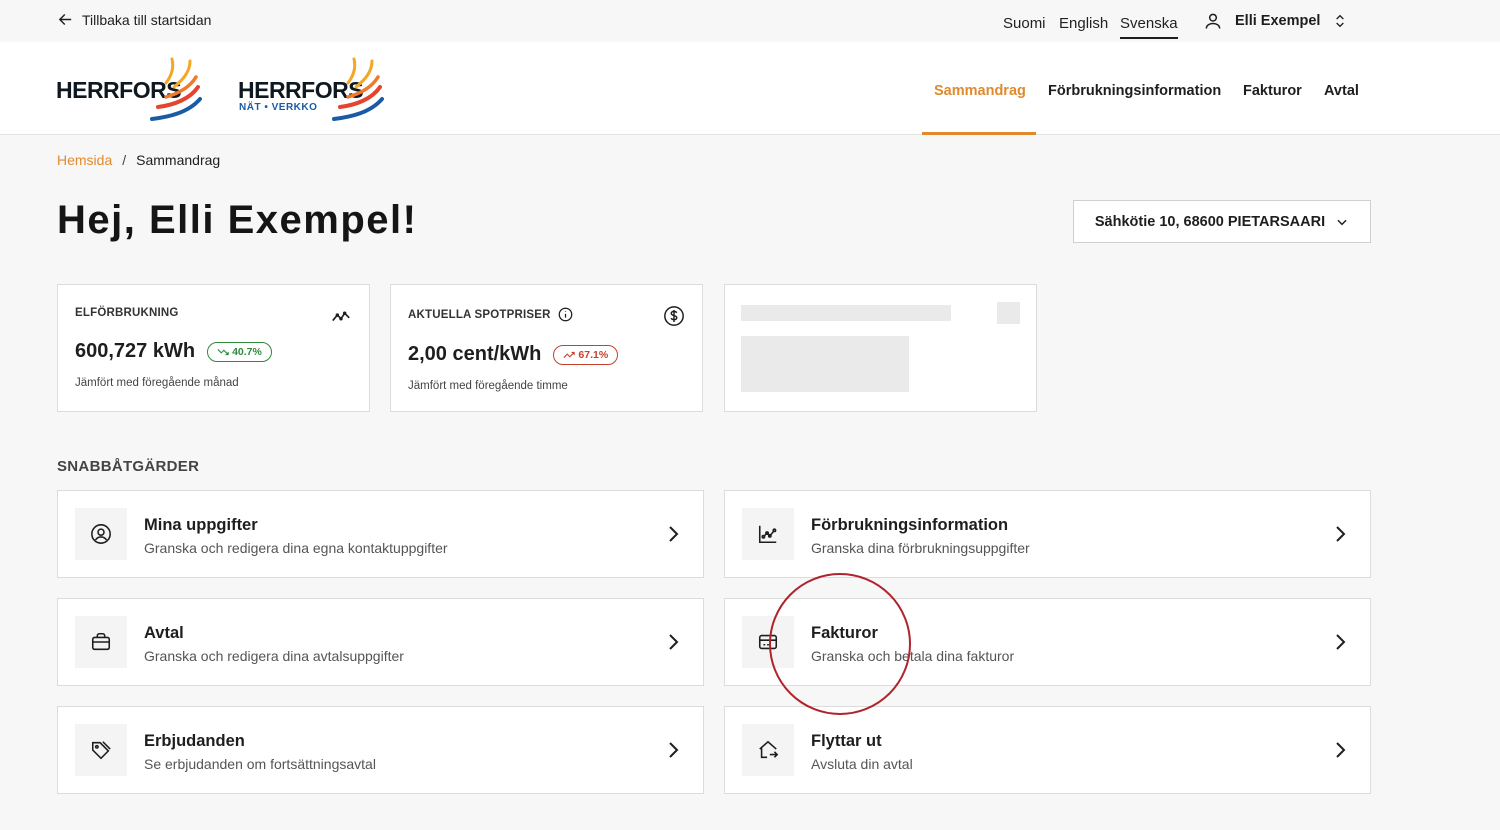 This screenshot has width=1500, height=830. Describe the element at coordinates (593, 354) in the screenshot. I see `change-value: 67.1%` at that location.